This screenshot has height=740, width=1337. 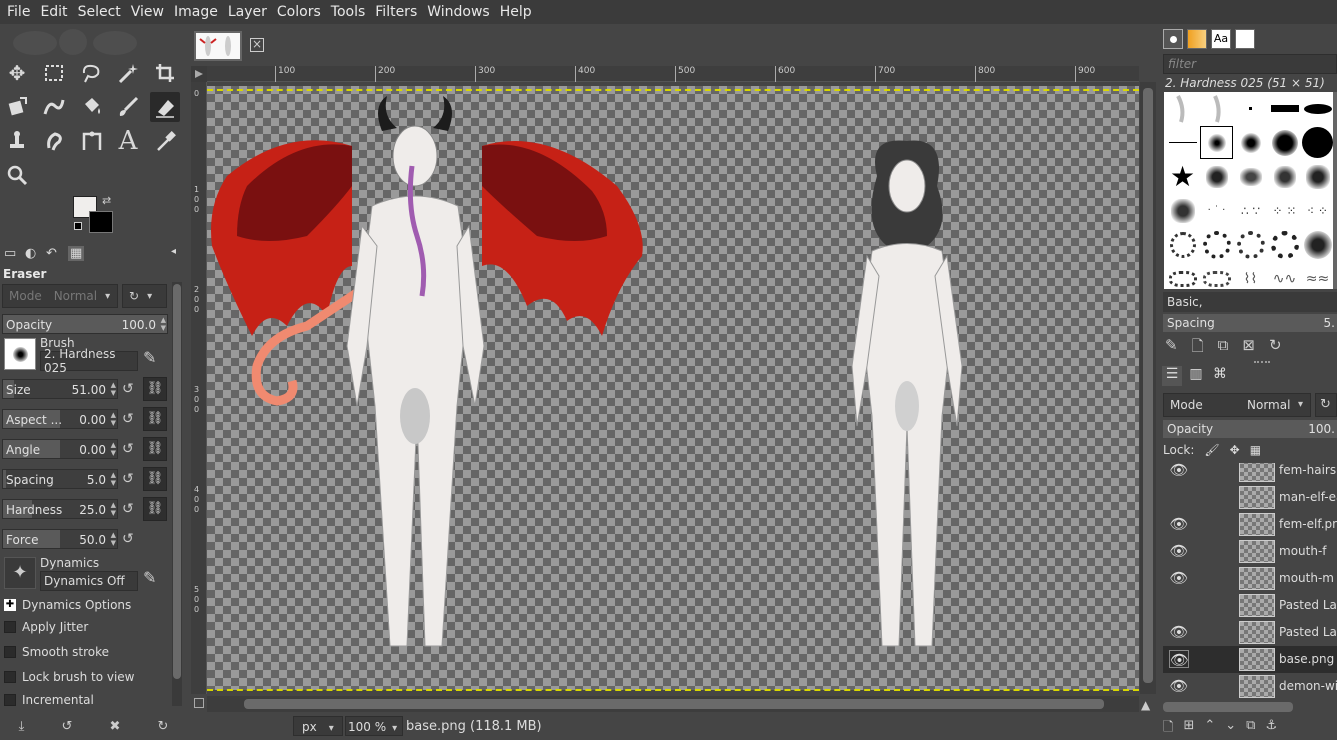 What do you see at coordinates (165, 73) in the screenshot?
I see `crop-tool-icon` at bounding box center [165, 73].